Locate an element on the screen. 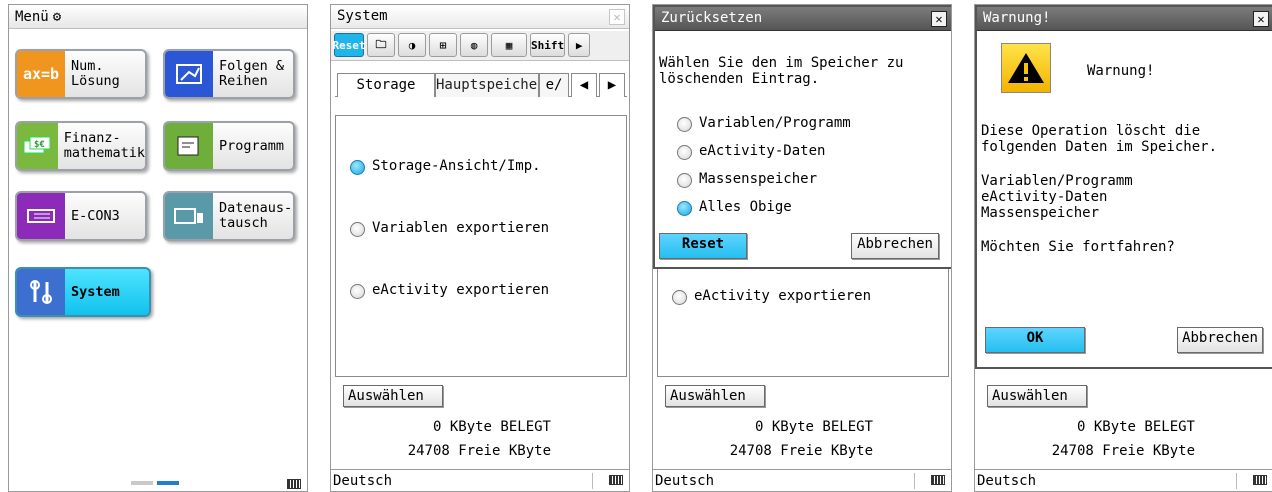  file-icon: 🗀 is located at coordinates (381, 45).